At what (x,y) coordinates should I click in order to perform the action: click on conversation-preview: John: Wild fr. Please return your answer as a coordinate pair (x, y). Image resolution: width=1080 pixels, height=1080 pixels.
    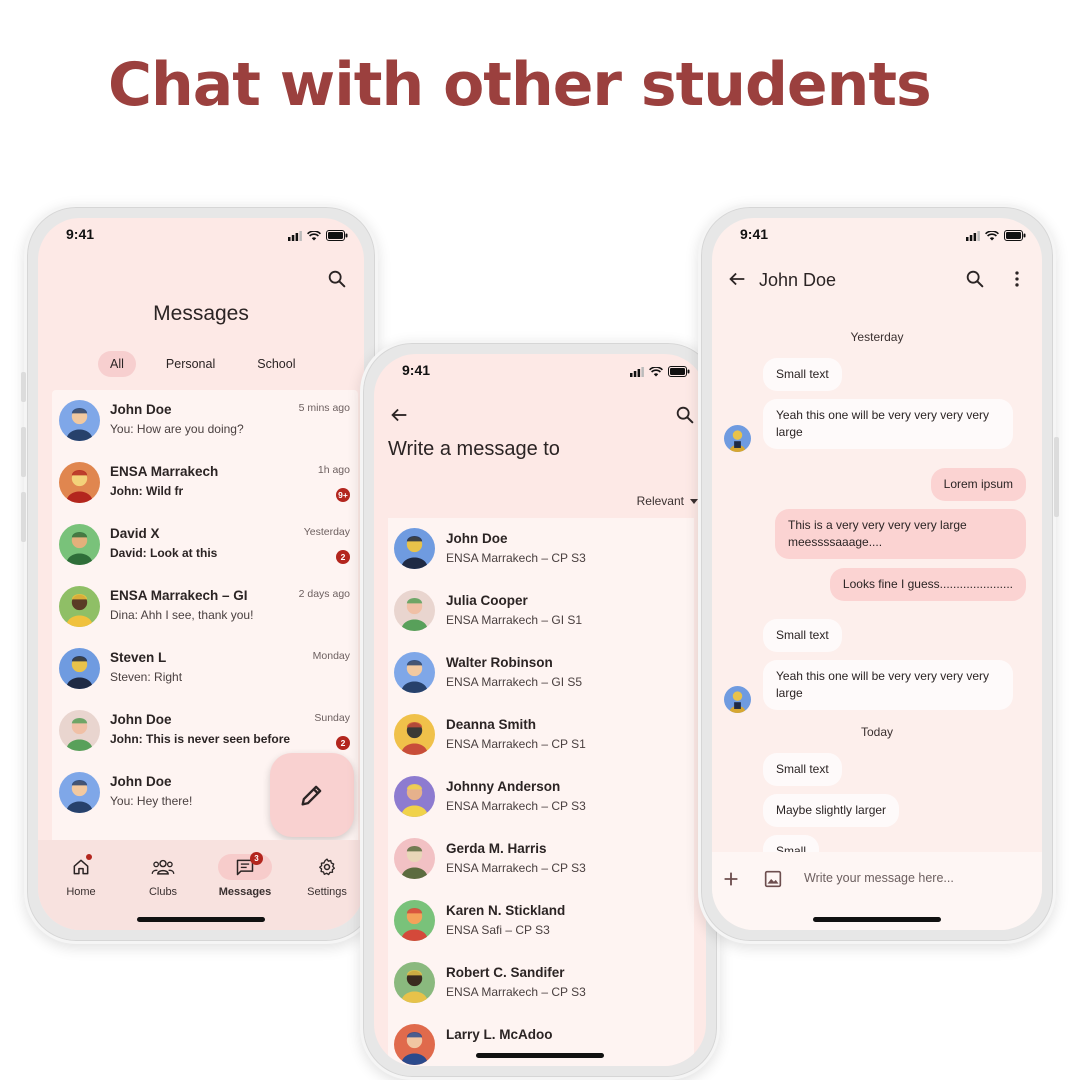
    Looking at the image, I should click on (147, 491).